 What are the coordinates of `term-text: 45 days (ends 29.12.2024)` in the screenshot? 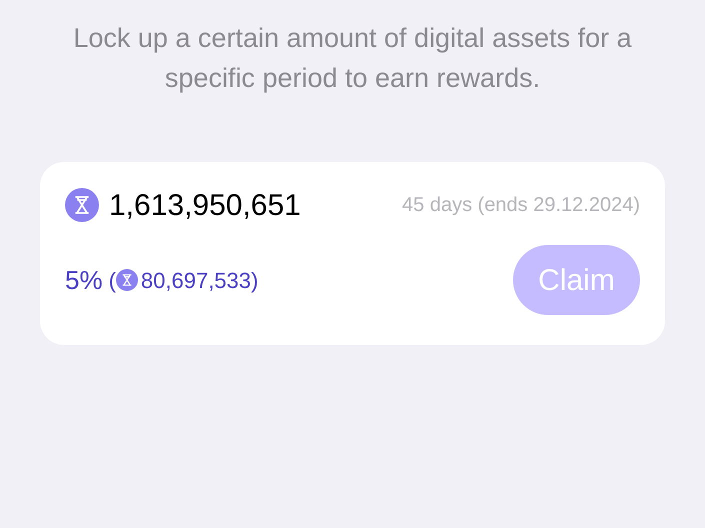 It's located at (521, 205).